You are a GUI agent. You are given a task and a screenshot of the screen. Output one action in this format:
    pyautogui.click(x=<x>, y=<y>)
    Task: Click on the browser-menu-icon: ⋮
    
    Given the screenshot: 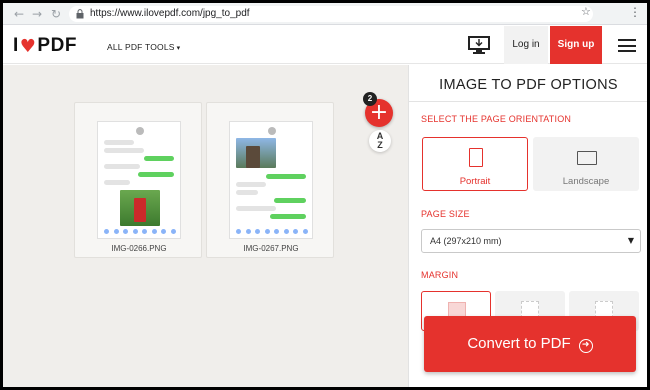 What is the action you would take?
    pyautogui.click(x=635, y=12)
    